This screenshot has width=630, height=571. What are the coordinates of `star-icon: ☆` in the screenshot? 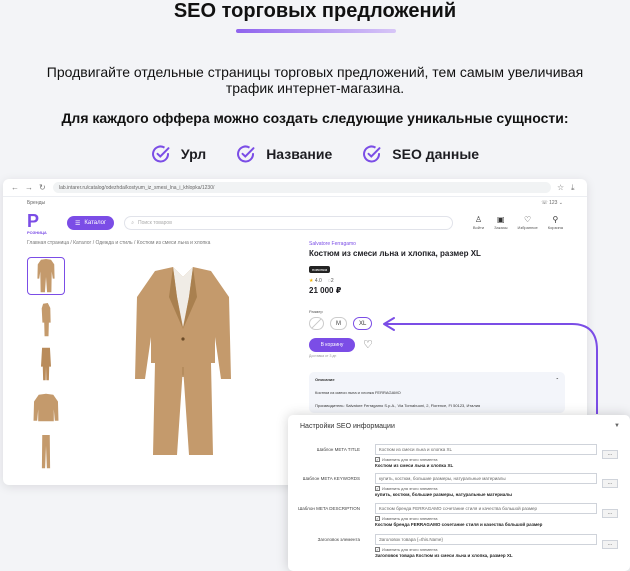 It's located at (561, 187).